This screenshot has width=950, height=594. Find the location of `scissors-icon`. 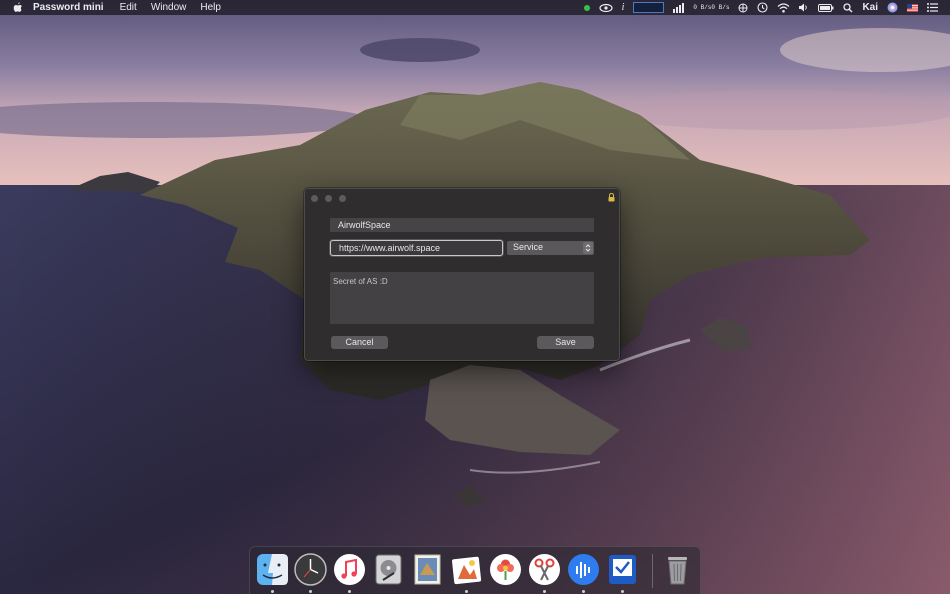

scissors-icon is located at coordinates (544, 569).